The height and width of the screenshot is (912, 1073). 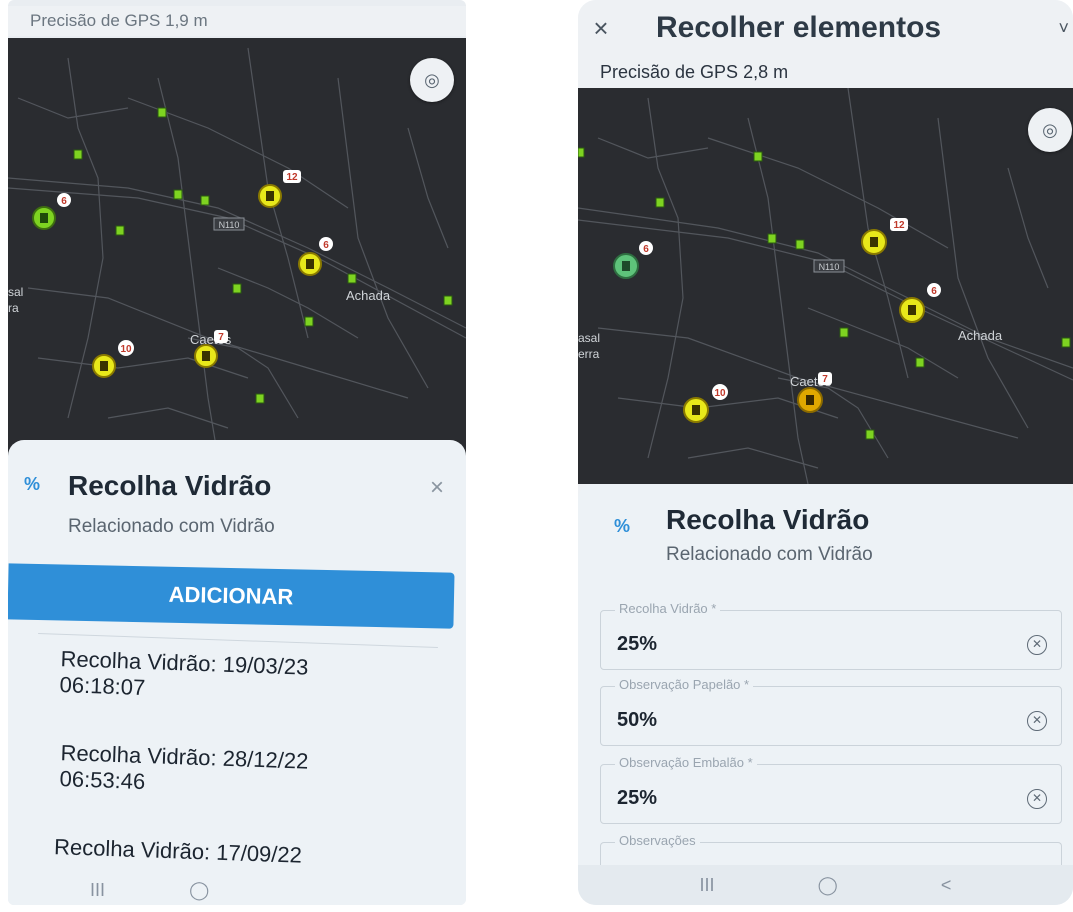 What do you see at coordinates (178, 851) in the screenshot?
I see `record-label: Recolha Vidrão: 17/09/22` at bounding box center [178, 851].